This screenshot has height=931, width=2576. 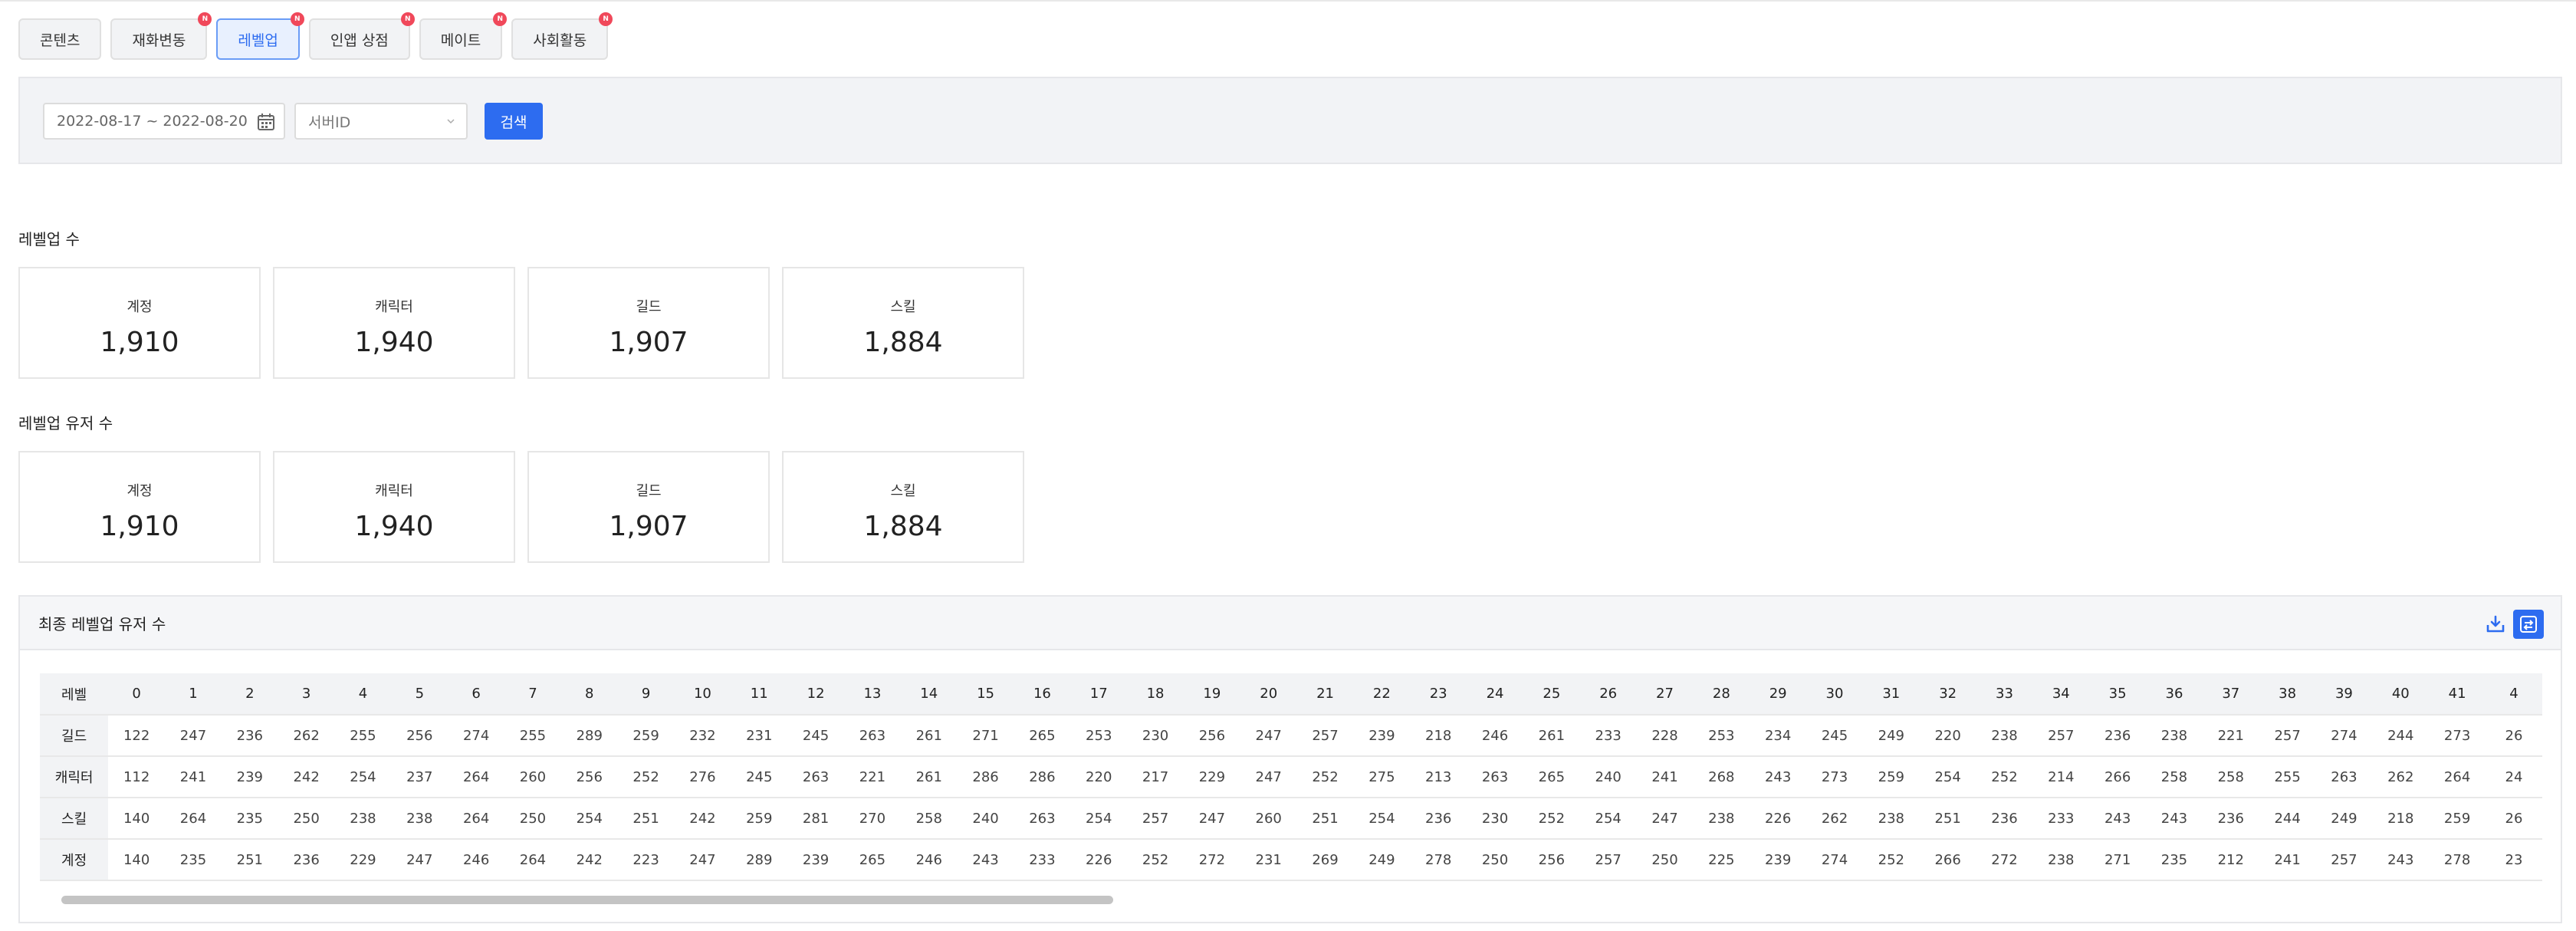 What do you see at coordinates (451, 121) in the screenshot?
I see `chevron-down-icon` at bounding box center [451, 121].